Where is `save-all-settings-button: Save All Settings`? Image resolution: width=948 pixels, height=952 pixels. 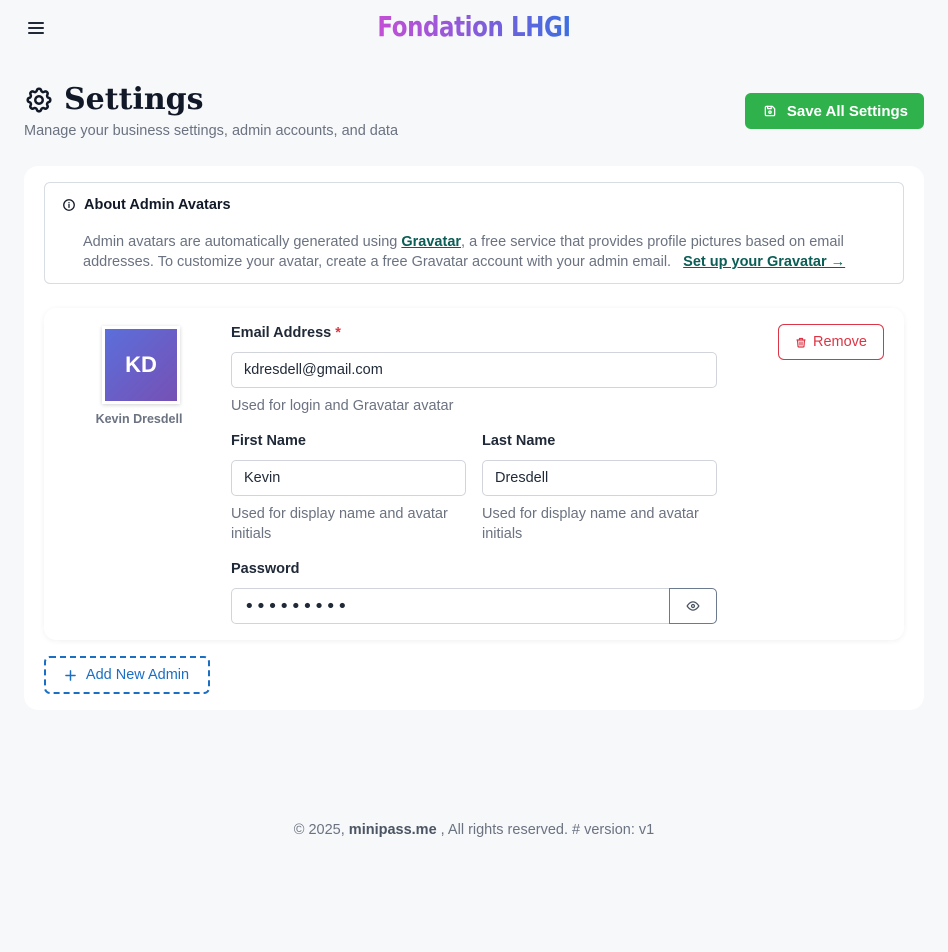 save-all-settings-button: Save All Settings is located at coordinates (834, 111).